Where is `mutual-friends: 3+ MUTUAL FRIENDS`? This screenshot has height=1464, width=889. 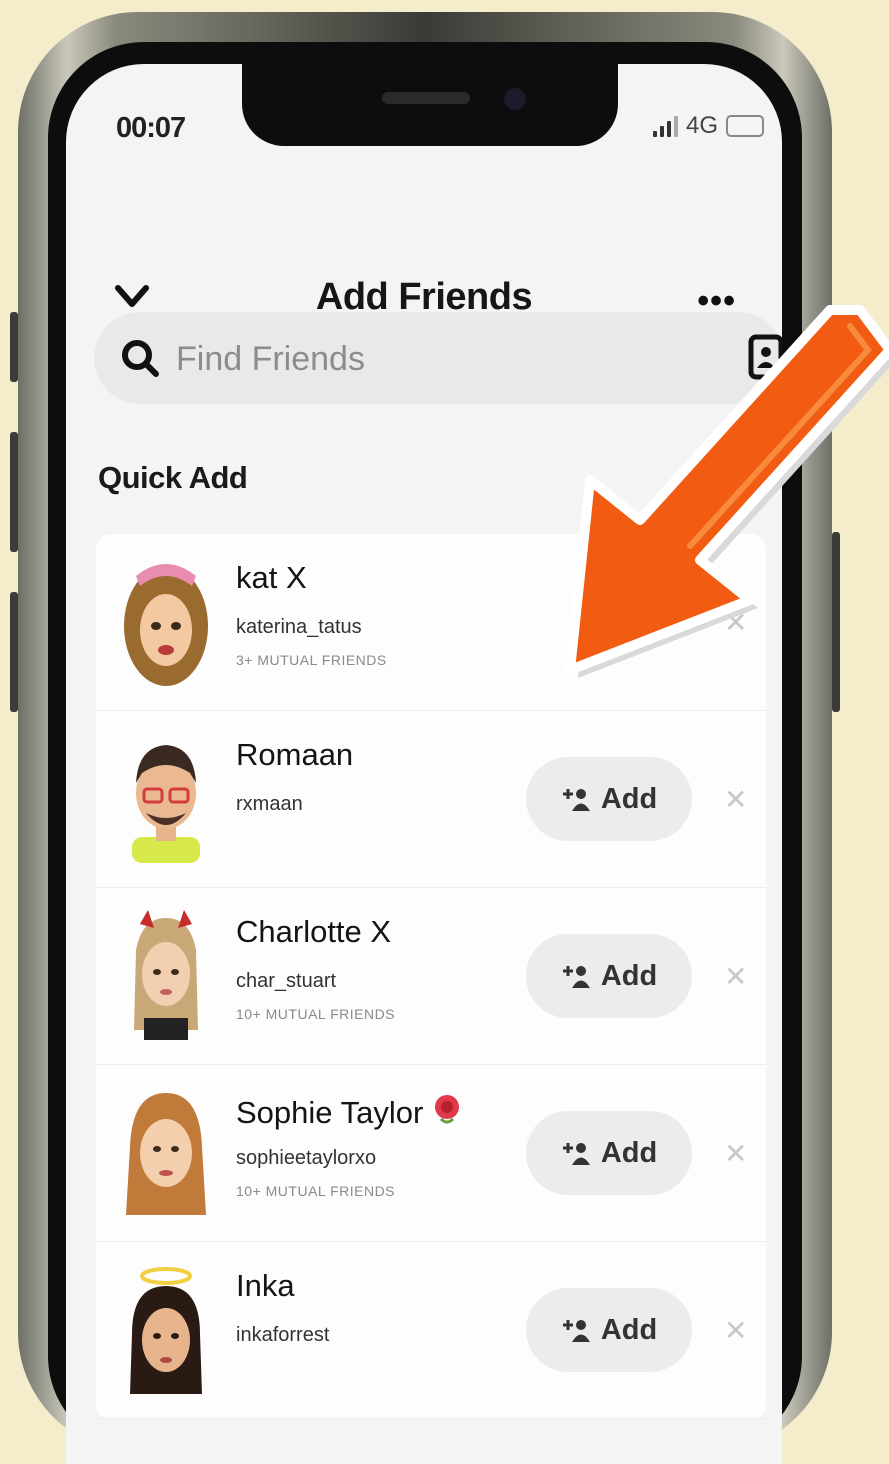
mutual-friends: 3+ MUTUAL FRIENDS is located at coordinates (311, 660).